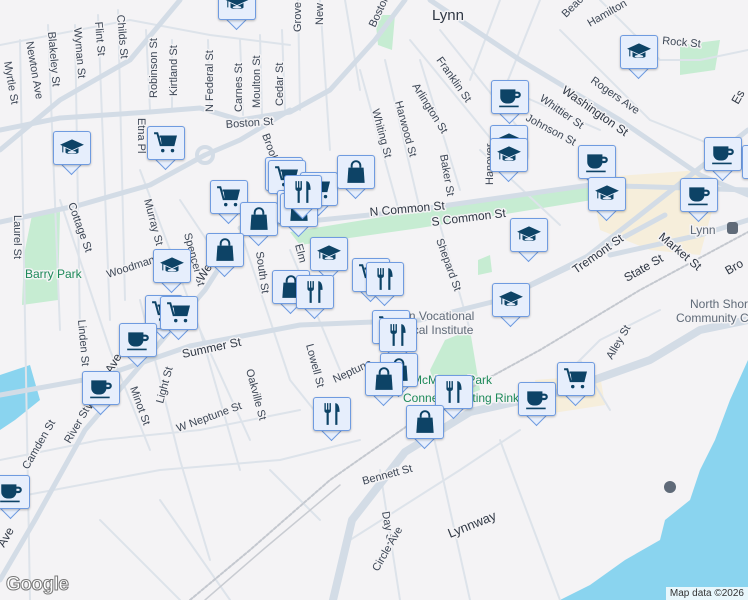 The image size is (748, 600). Describe the element at coordinates (298, 17) in the screenshot. I see `street-label: Grove` at that location.